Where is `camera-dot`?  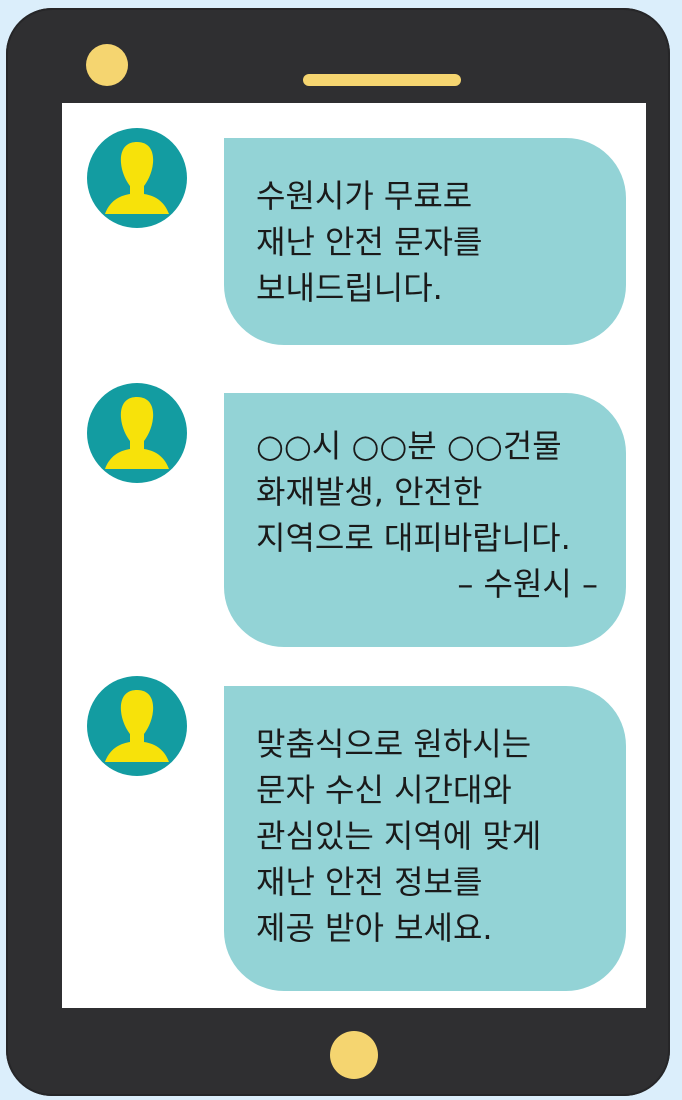
camera-dot is located at coordinates (107, 65).